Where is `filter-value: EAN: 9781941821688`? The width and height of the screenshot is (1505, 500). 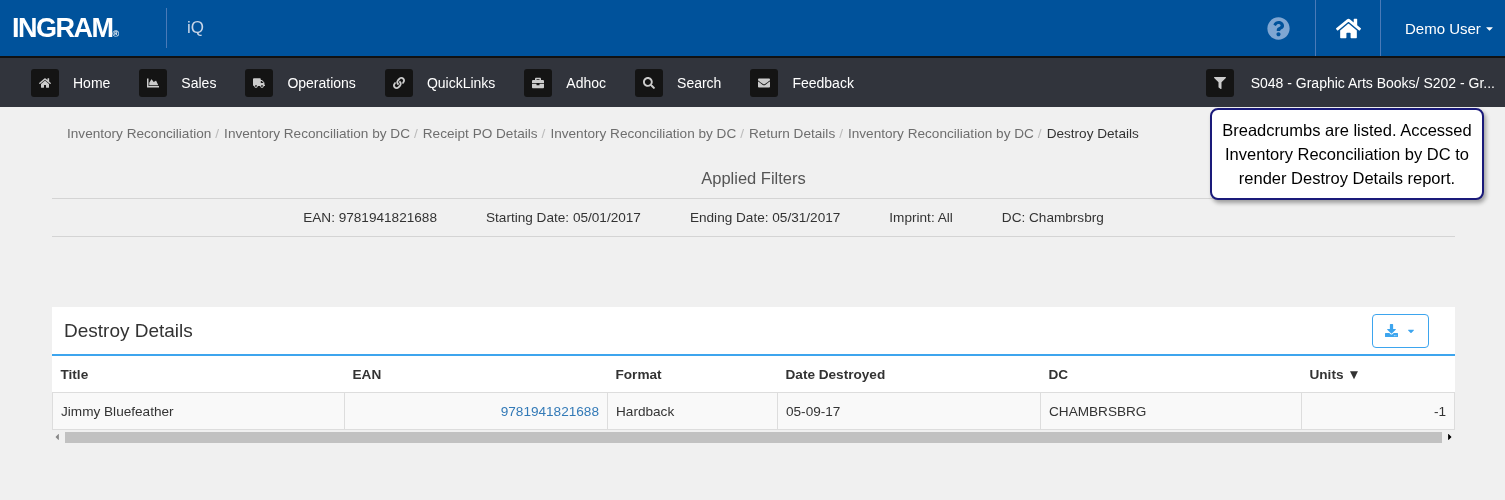
filter-value: EAN: 9781941821688 is located at coordinates (370, 217).